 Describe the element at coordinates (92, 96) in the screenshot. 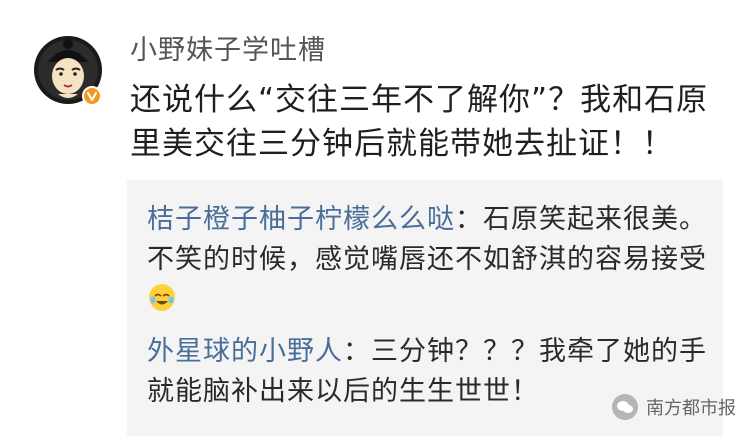

I see `verified-badge-icon` at that location.